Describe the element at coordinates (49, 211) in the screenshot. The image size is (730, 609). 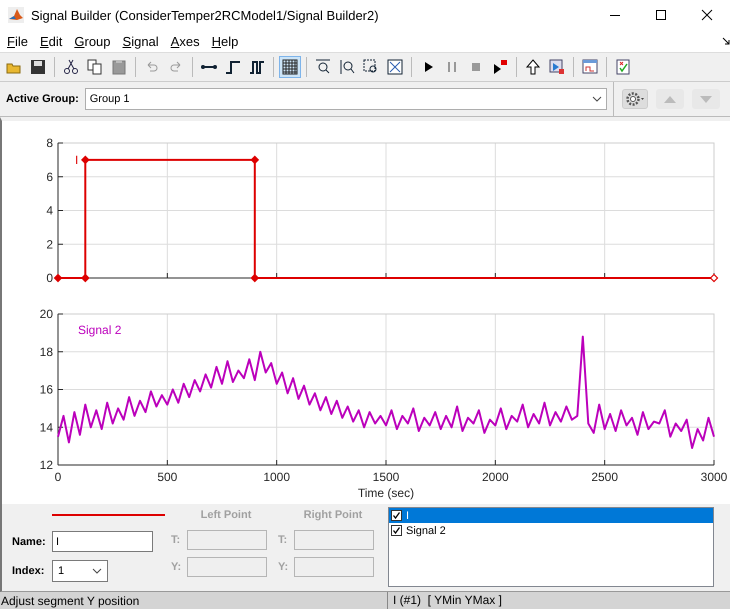
I see `tick-label: 4` at that location.